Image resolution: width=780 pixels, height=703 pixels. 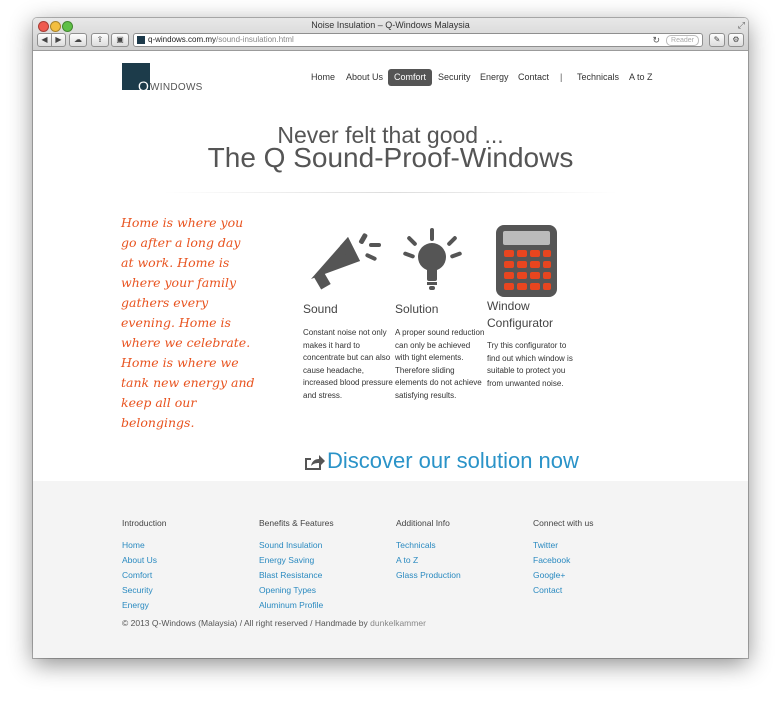 I want to click on footer-link-glass-production: Glass Production, so click(x=461, y=575).